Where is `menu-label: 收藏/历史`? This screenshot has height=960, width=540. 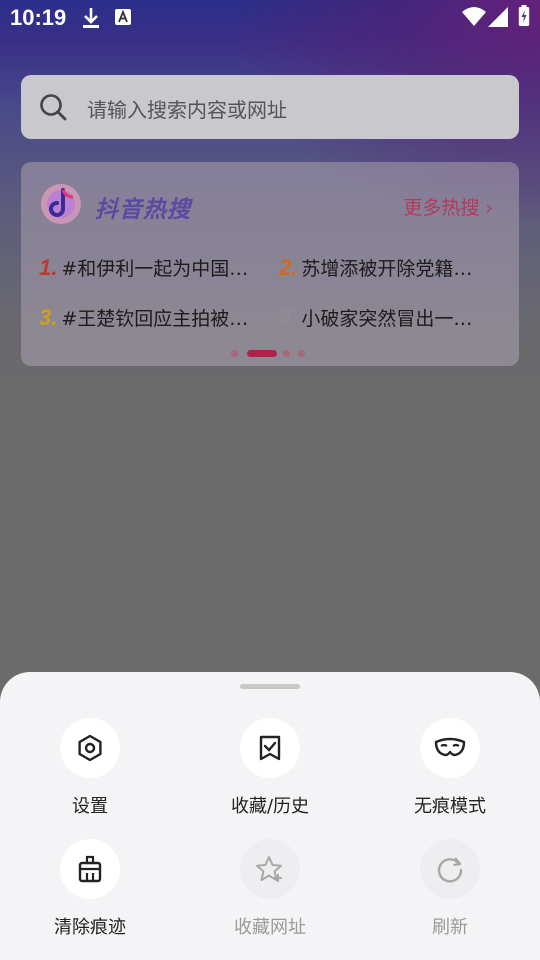
menu-label: 收藏/历史 is located at coordinates (270, 806).